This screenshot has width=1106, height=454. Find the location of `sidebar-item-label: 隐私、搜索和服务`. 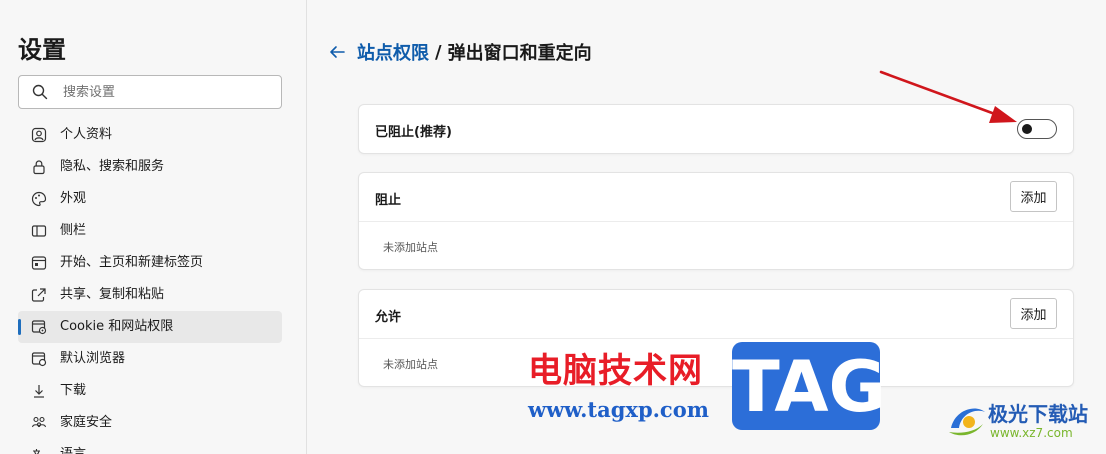

sidebar-item-label: 隐私、搜索和服务 is located at coordinates (112, 166).